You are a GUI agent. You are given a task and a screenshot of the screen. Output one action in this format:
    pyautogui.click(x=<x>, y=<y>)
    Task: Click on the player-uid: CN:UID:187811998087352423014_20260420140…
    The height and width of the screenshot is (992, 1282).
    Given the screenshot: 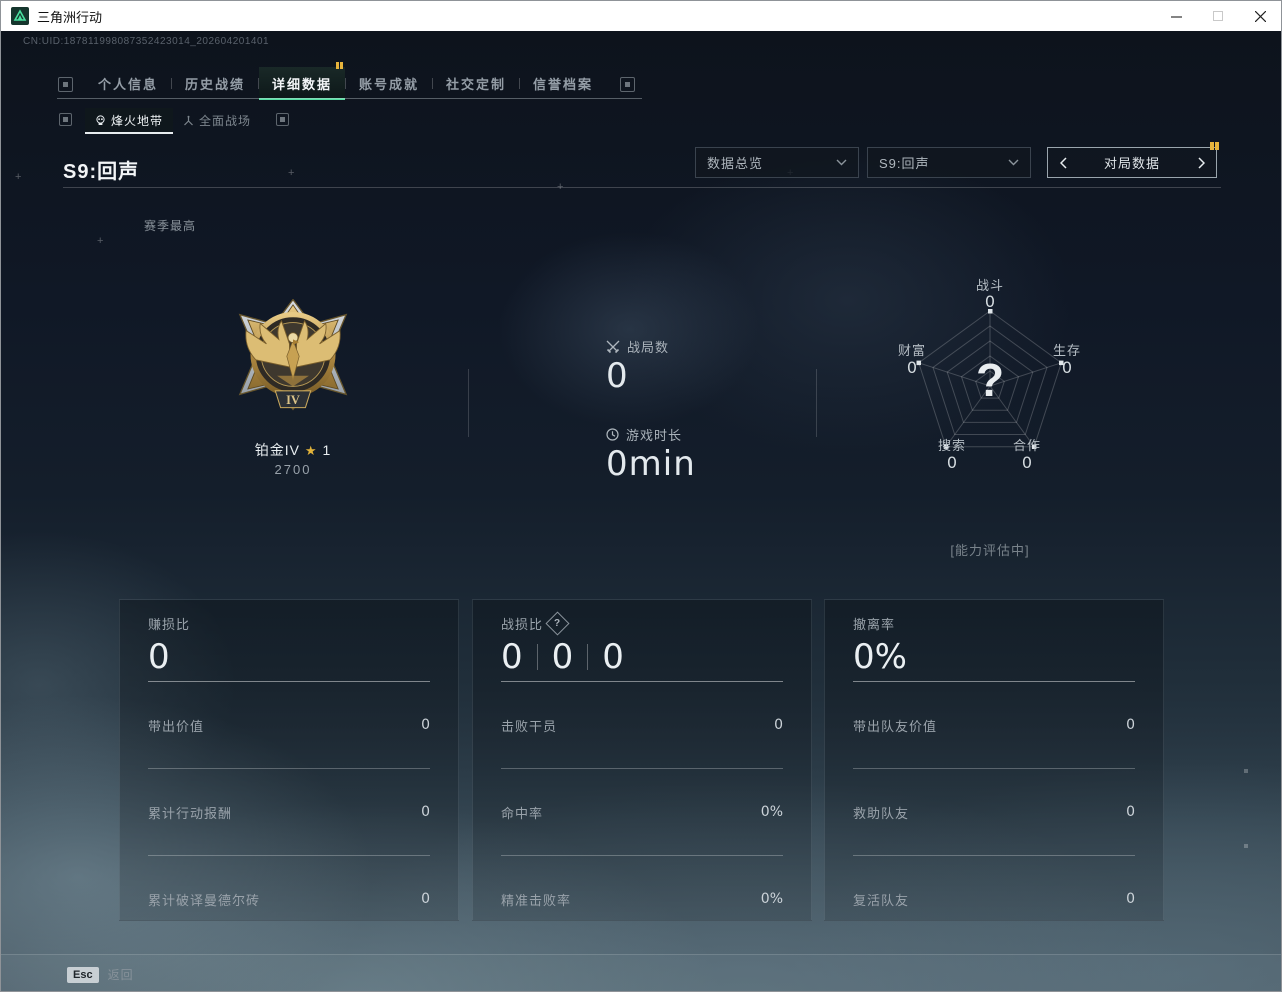 What is the action you would take?
    pyautogui.click(x=146, y=41)
    